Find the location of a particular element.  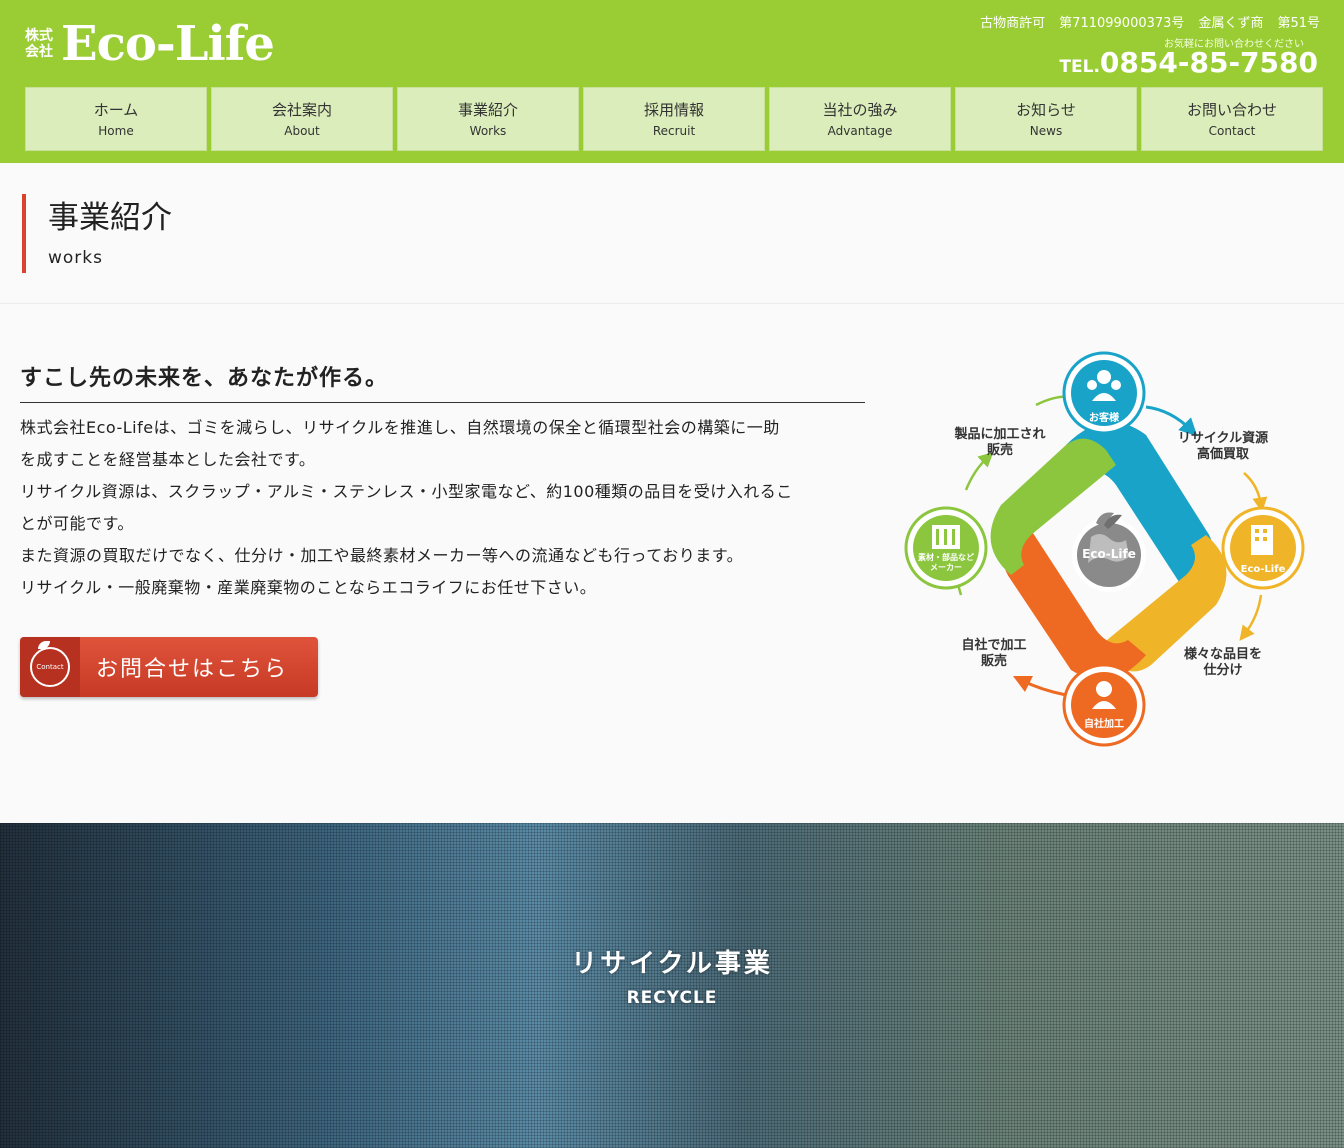

tel-number: 0854-85-7580 is located at coordinates (1208, 62).